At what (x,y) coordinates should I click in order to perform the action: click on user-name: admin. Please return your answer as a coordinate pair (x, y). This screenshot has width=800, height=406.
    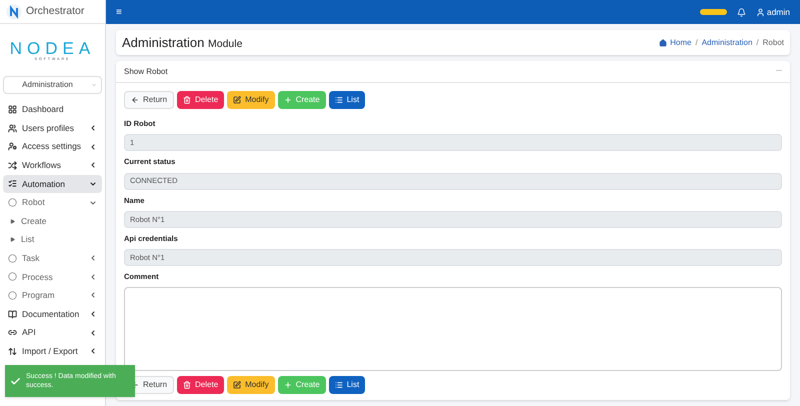
    Looking at the image, I should click on (778, 12).